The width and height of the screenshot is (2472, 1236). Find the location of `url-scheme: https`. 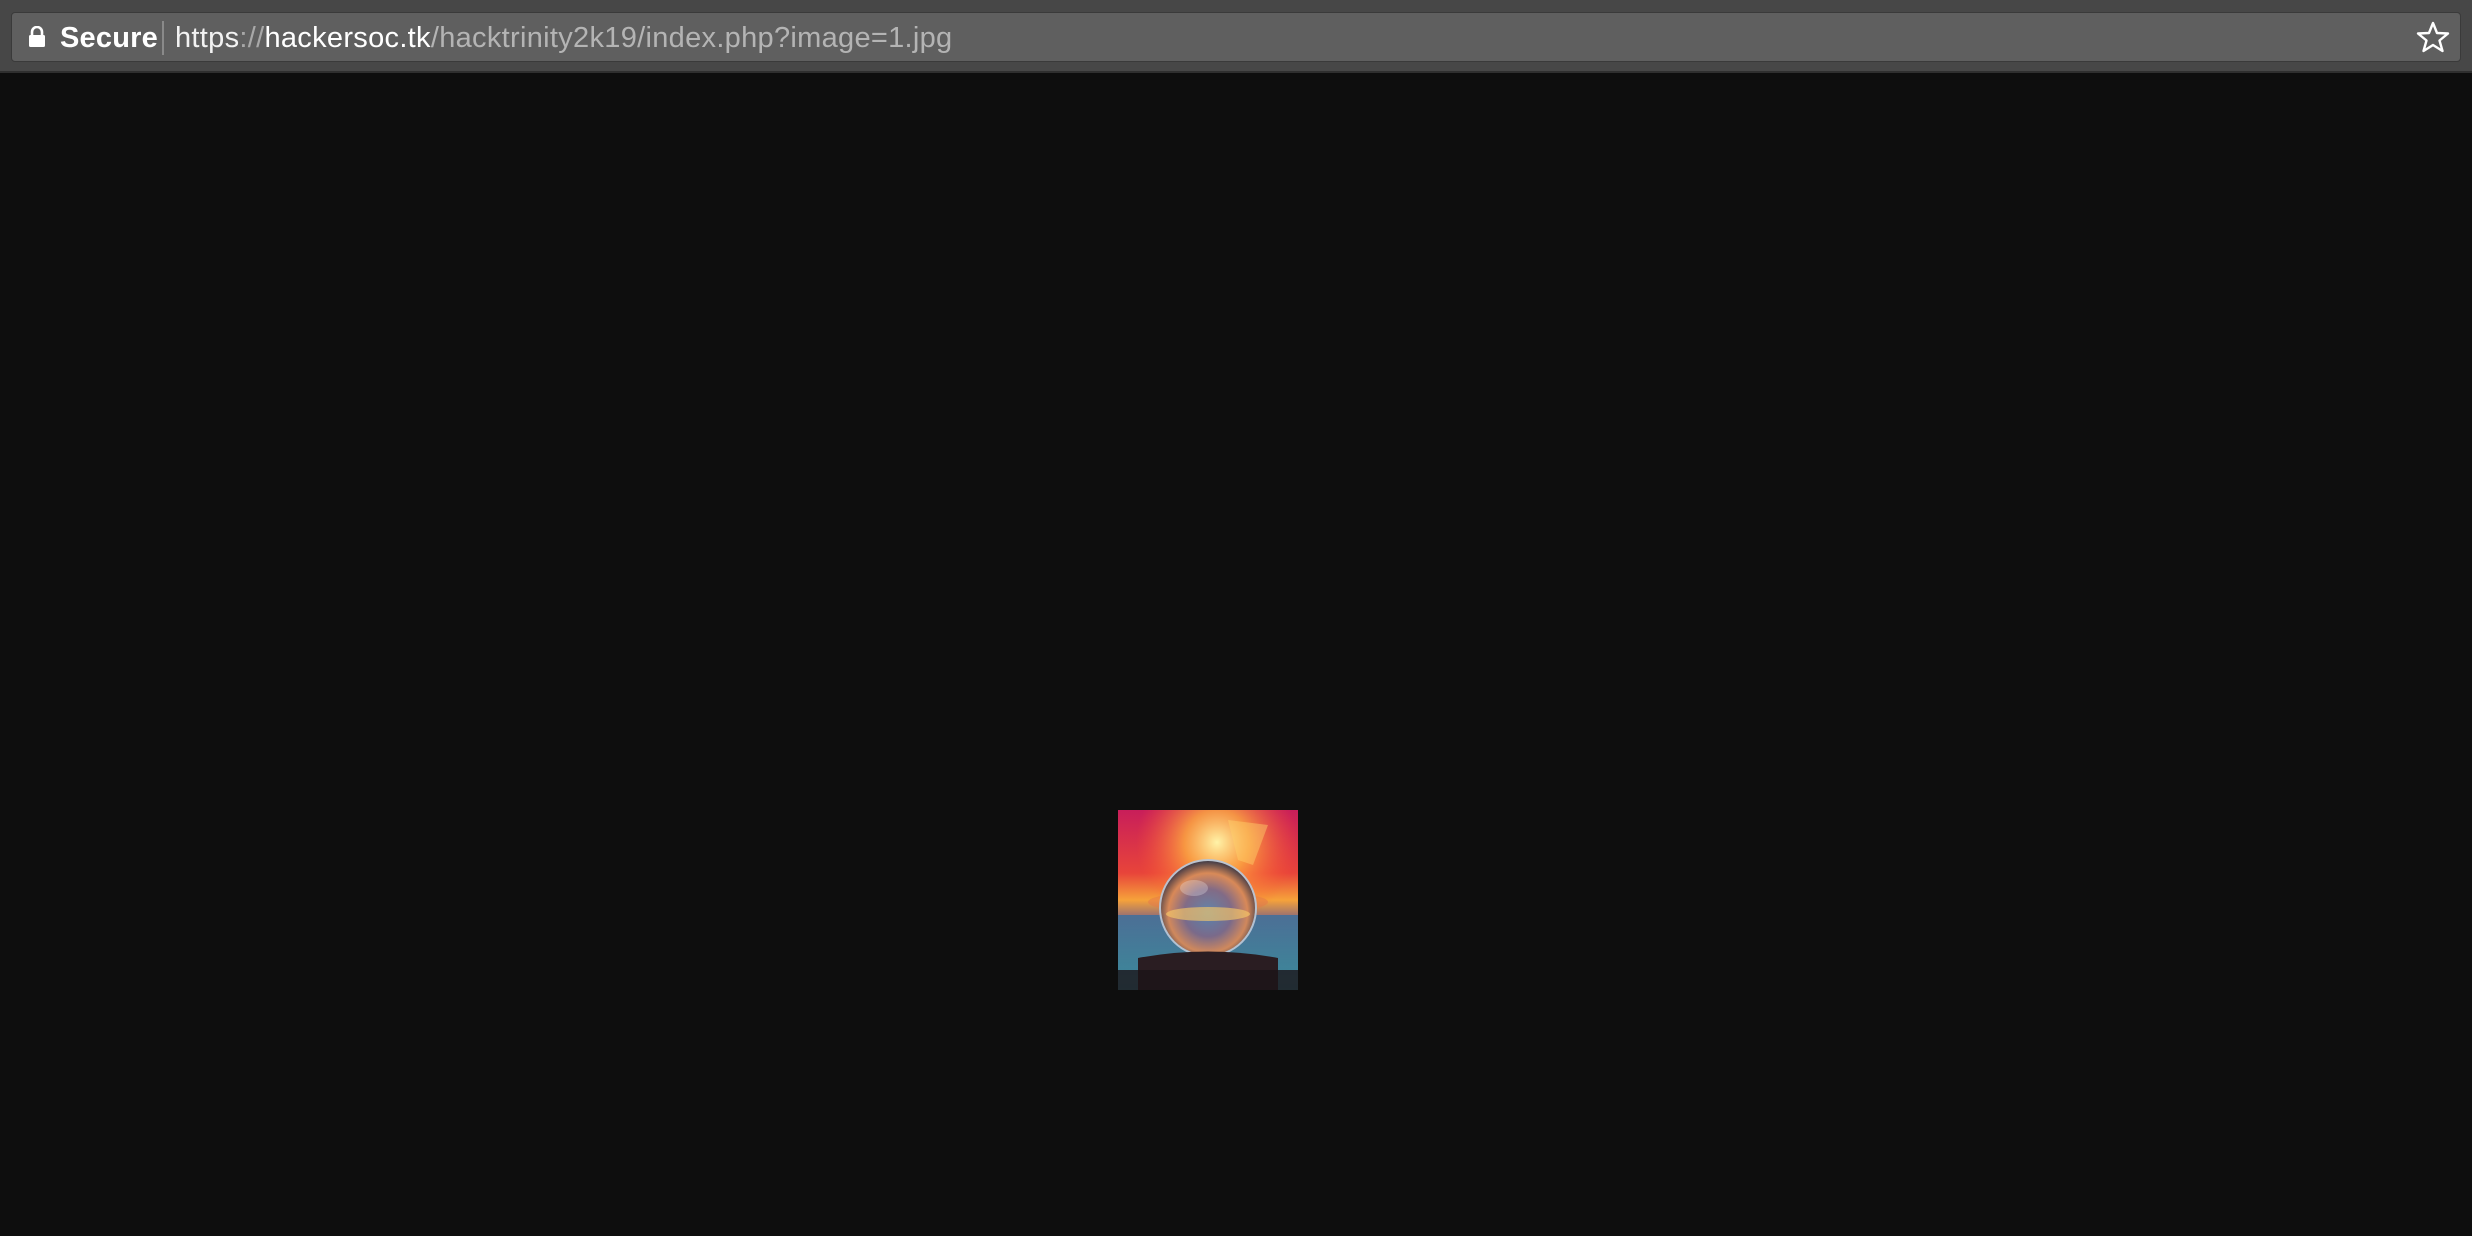

url-scheme: https is located at coordinates (207, 38).